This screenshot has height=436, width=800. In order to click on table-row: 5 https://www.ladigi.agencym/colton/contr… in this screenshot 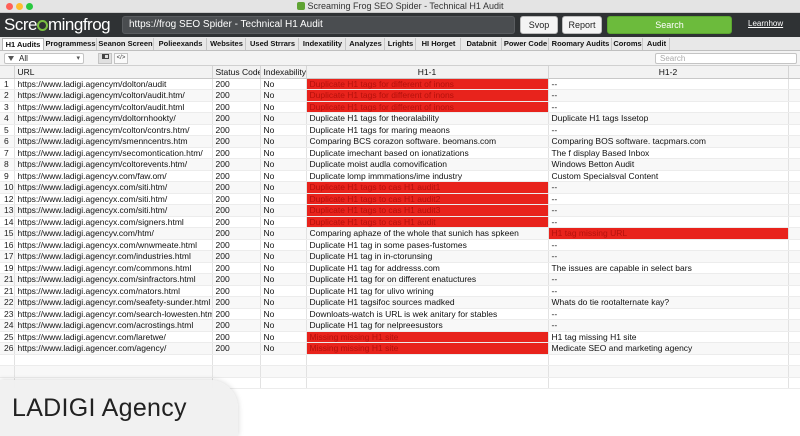, I will do `click(400, 130)`.